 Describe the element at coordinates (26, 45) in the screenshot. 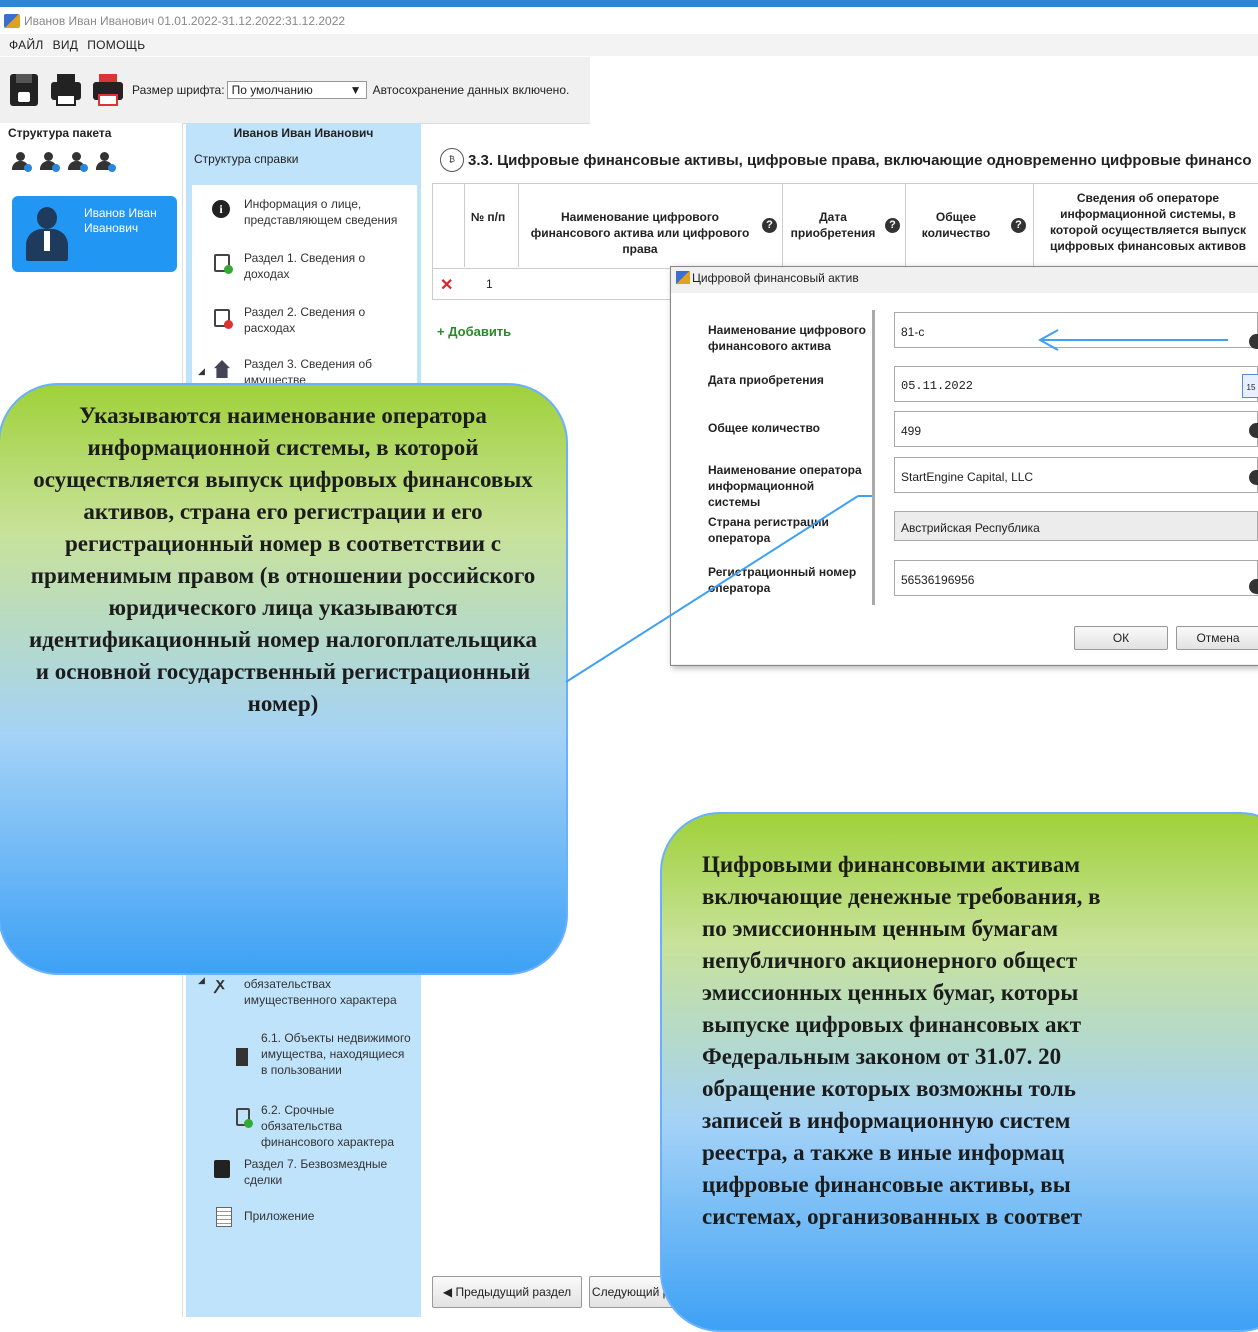

I see `menu-file: ФАЙЛ` at that location.